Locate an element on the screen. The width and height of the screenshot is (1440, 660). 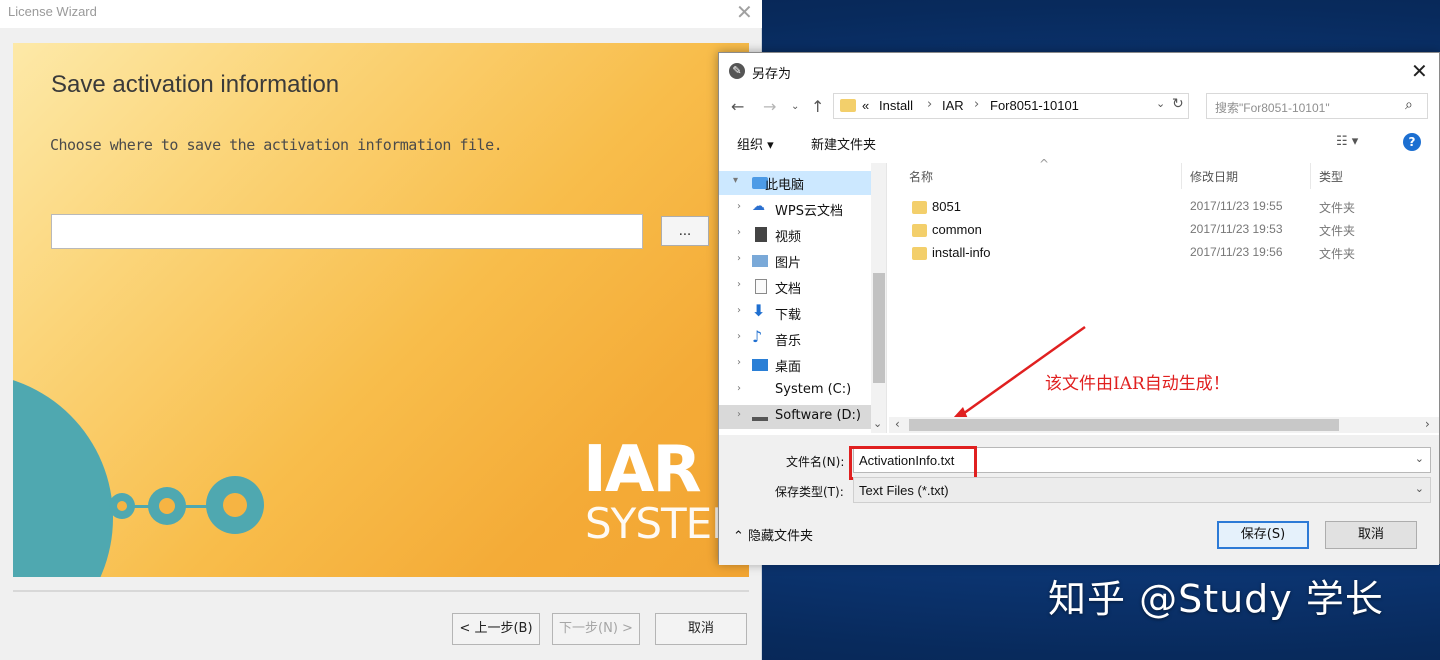
sidebar-item-label: WPS云文档 is located at coordinates (809, 211).